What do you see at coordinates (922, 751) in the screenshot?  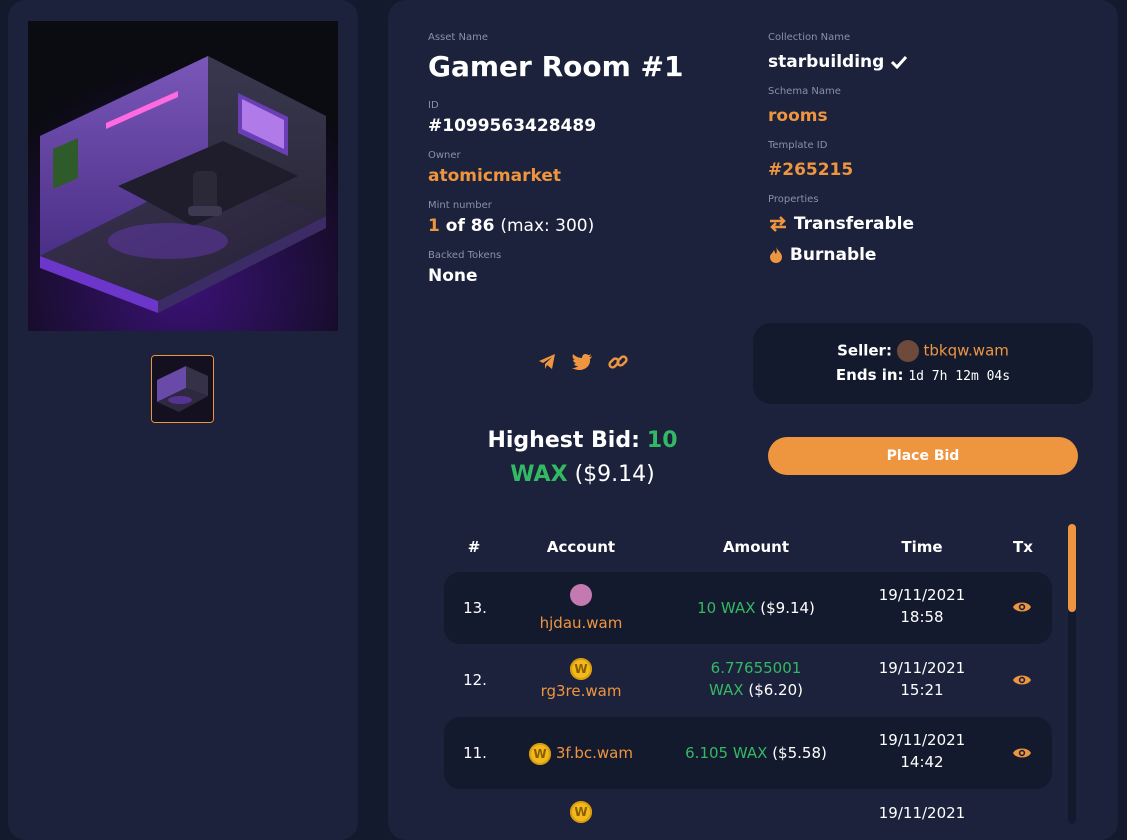 I see `row-time: 19/11/2021 14:42` at bounding box center [922, 751].